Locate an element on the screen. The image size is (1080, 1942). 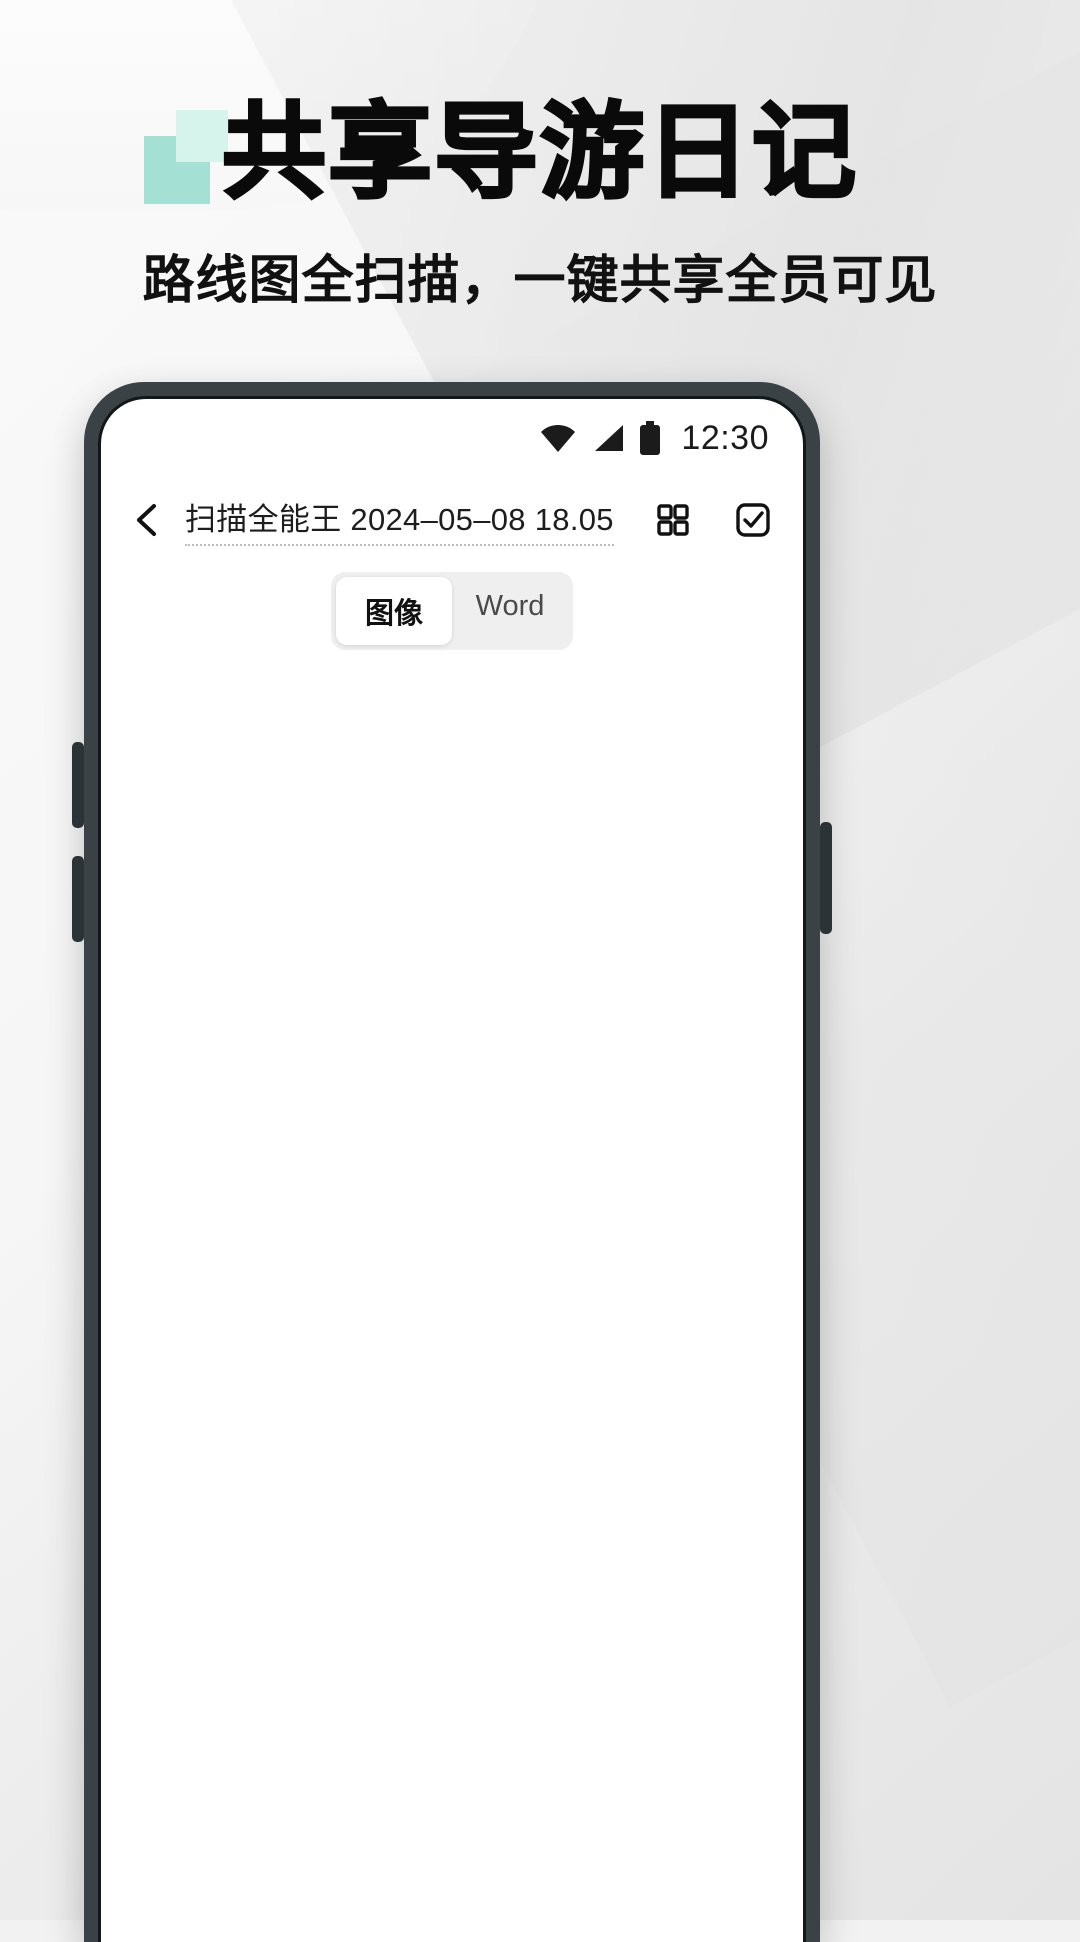
status-bar: 12:30 is located at coordinates (452, 438).